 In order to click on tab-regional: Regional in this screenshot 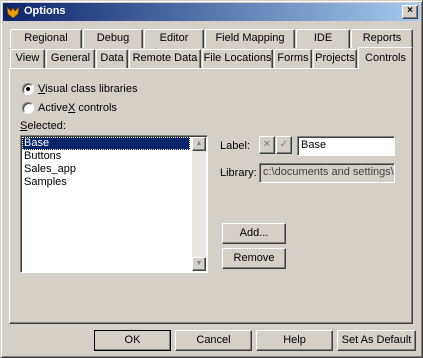, I will do `click(46, 38)`.